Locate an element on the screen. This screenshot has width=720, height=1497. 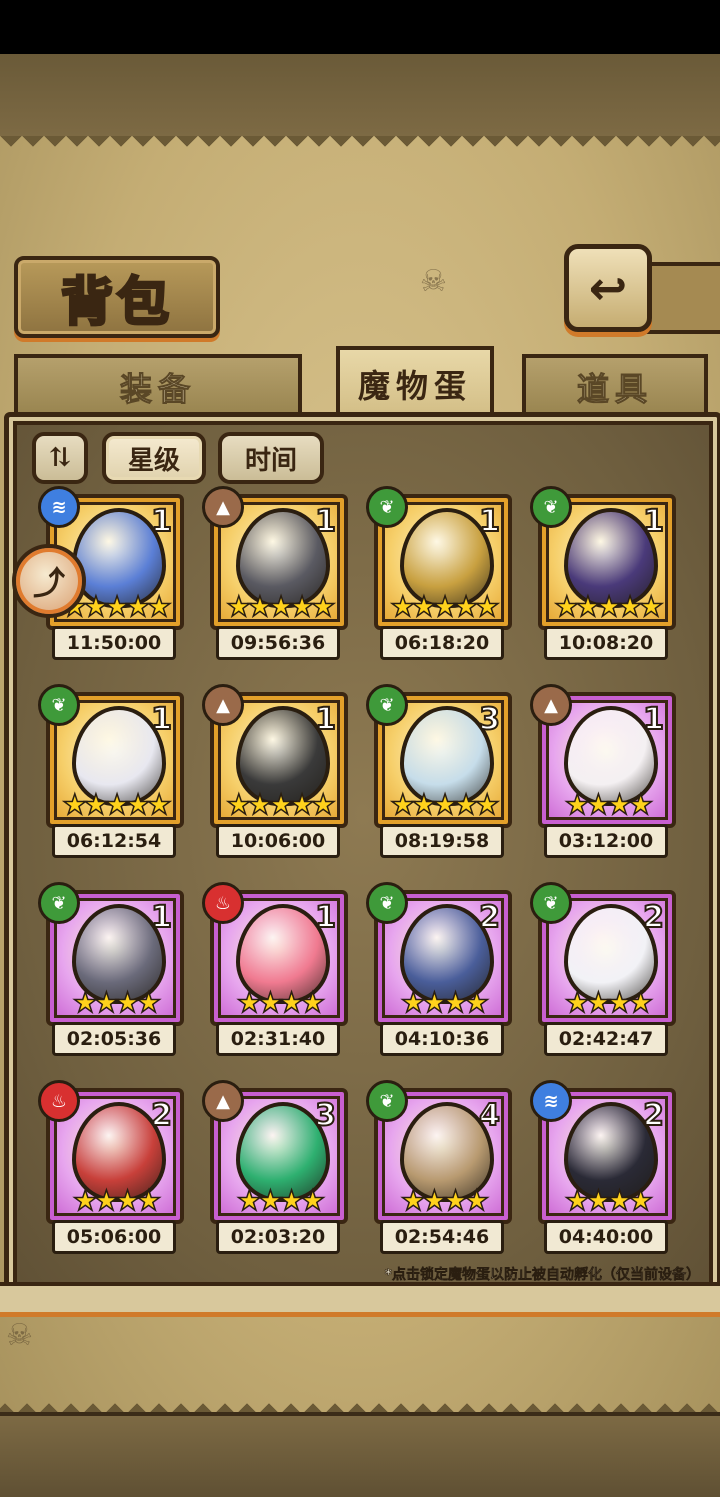
egg-slot: 1 ★★★★ ❦ 02:05:36 is located at coordinates (111, 974).